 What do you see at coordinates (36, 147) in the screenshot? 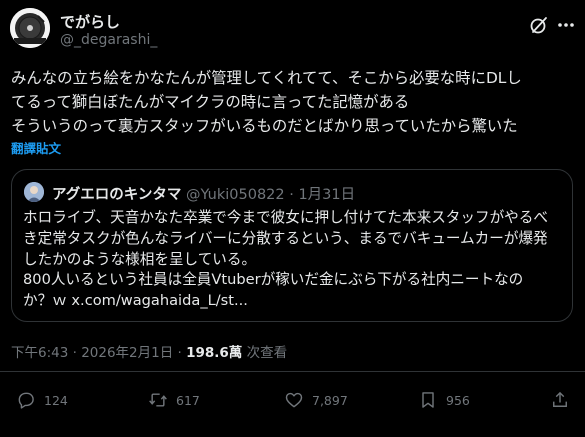
I see `translate-link: 翻譯貼文` at bounding box center [36, 147].